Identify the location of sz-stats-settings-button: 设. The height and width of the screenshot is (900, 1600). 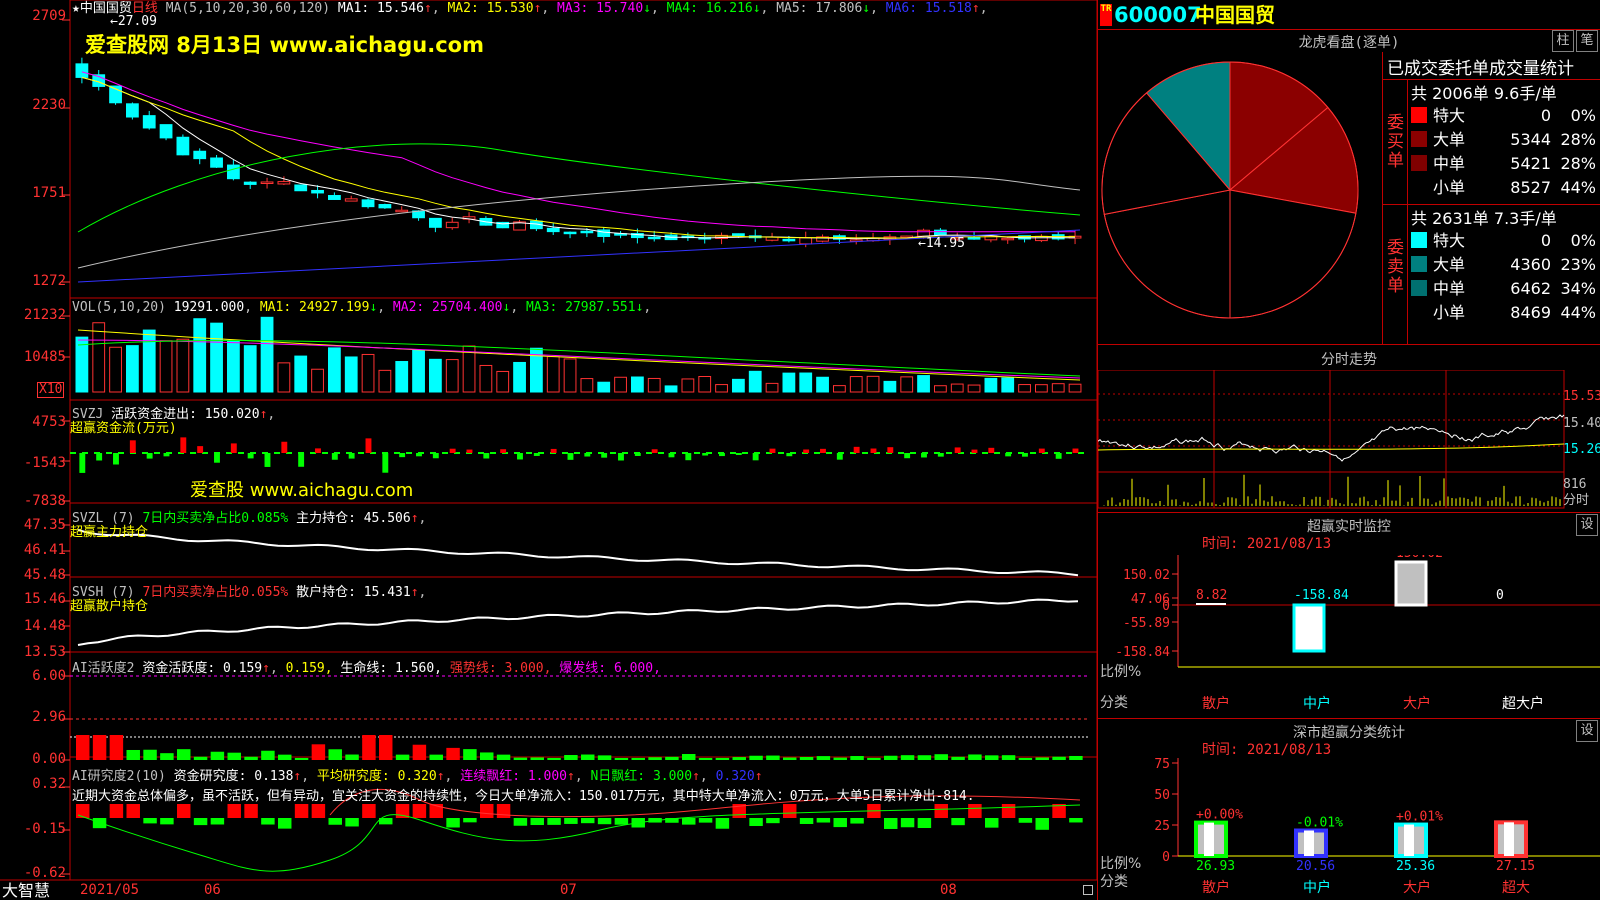
(1587, 731).